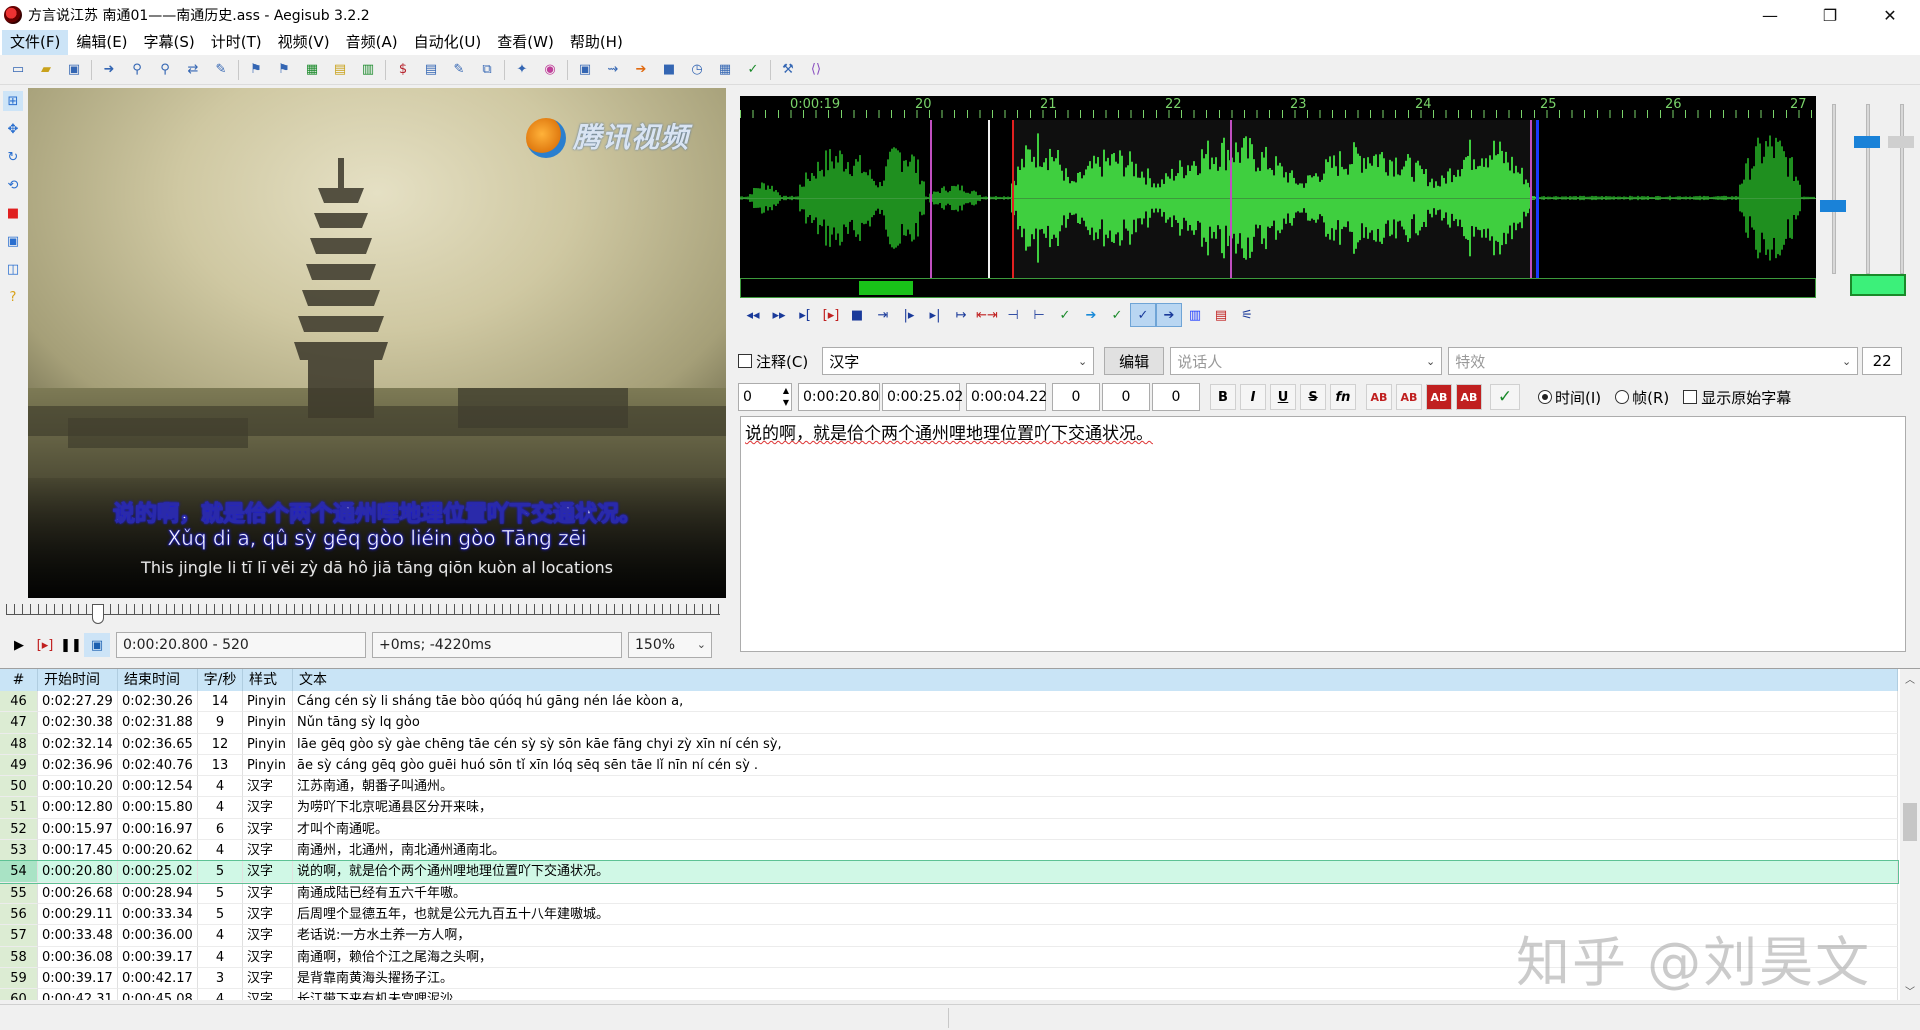  What do you see at coordinates (19, 645) in the screenshot?
I see `play-icon: ▶` at bounding box center [19, 645].